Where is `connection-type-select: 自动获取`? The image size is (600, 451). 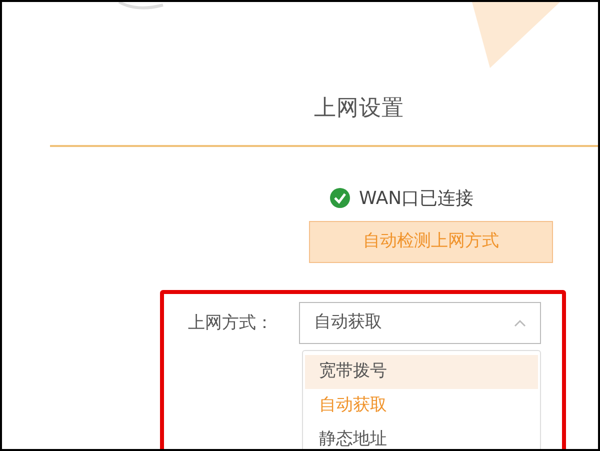
connection-type-select: 自动获取 is located at coordinates (420, 323).